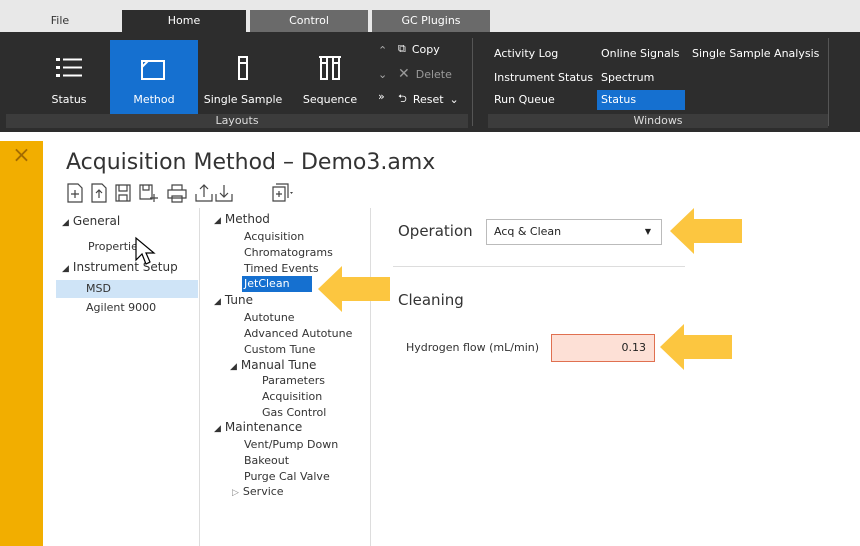 The image size is (860, 546). What do you see at coordinates (96, 221) in the screenshot?
I see `tree-label: General` at bounding box center [96, 221].